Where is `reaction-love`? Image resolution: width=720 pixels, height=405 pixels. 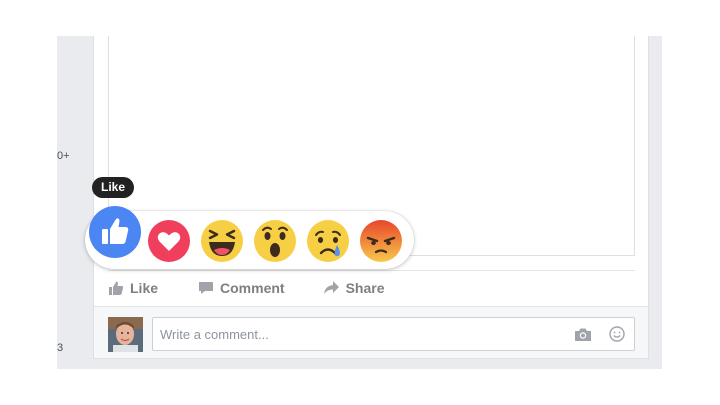 reaction-love is located at coordinates (169, 241).